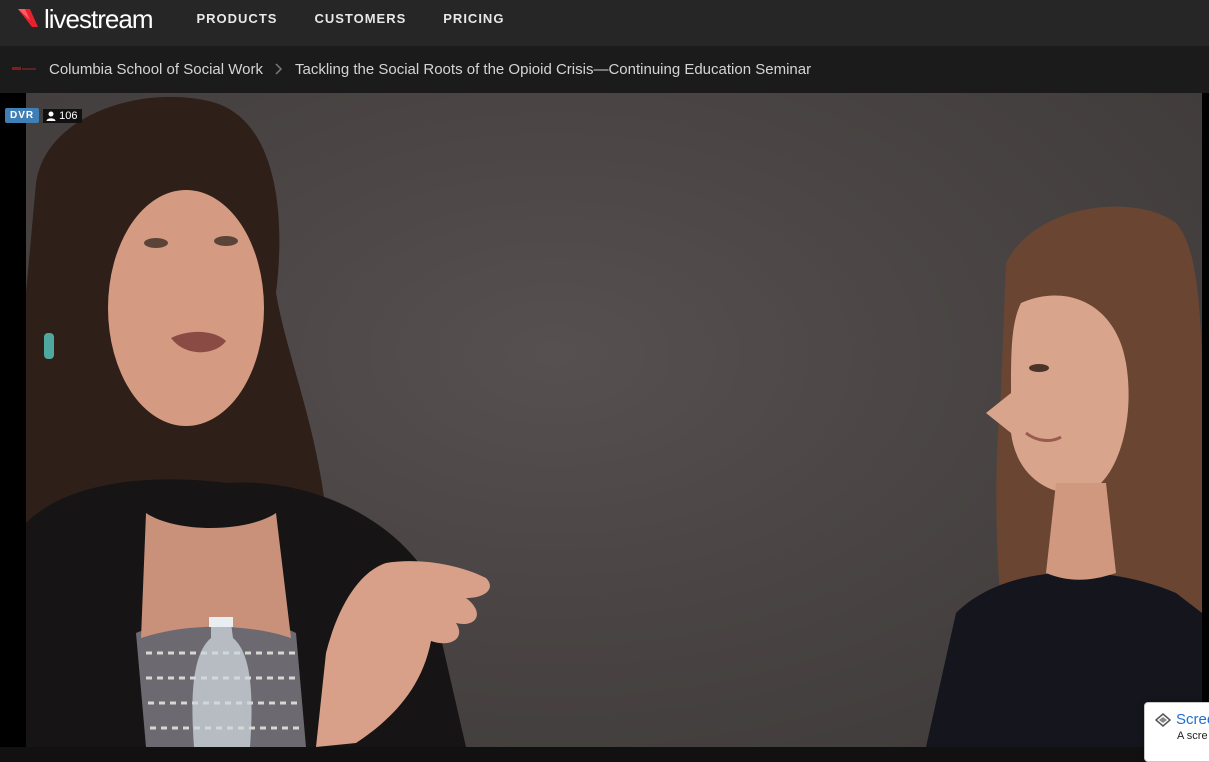 The height and width of the screenshot is (762, 1209). Describe the element at coordinates (1192, 736) in the screenshot. I see `popup-subtitle: A scre` at that location.